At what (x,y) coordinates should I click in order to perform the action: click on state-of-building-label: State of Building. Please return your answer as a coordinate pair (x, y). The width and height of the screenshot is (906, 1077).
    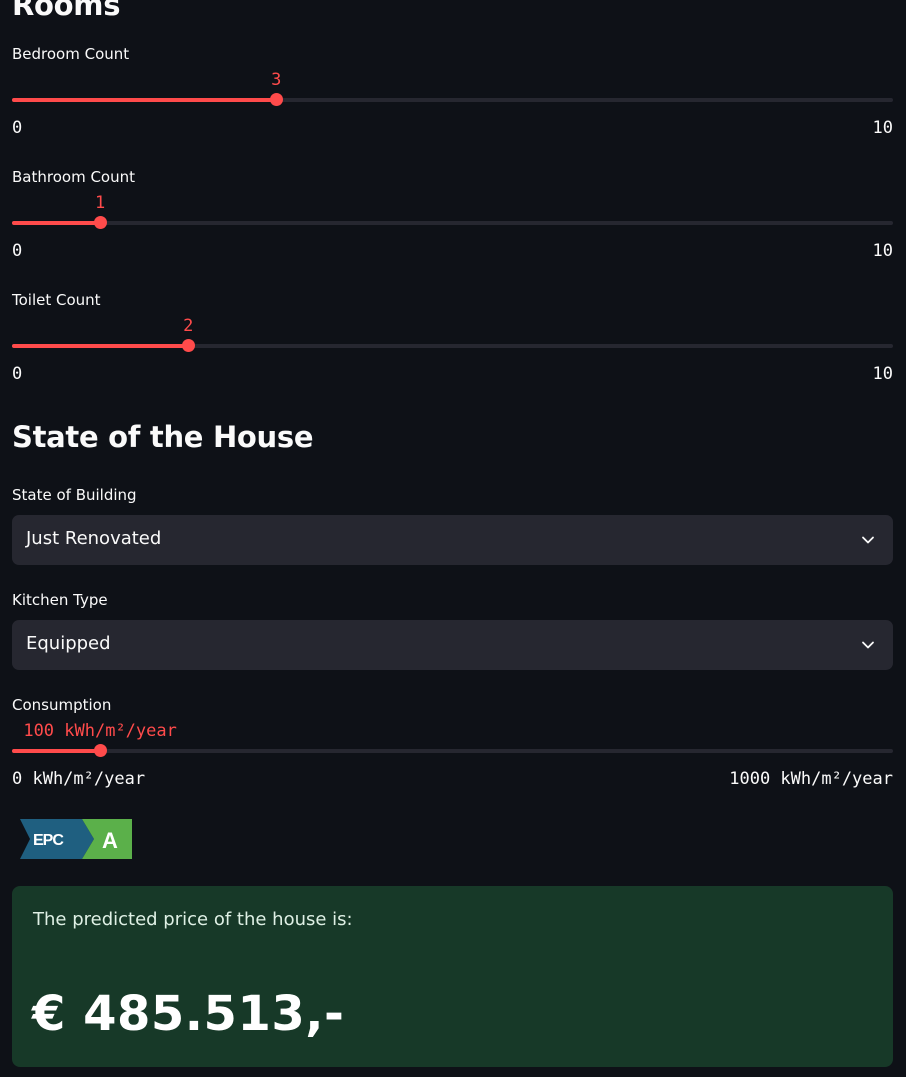
    Looking at the image, I should click on (74, 495).